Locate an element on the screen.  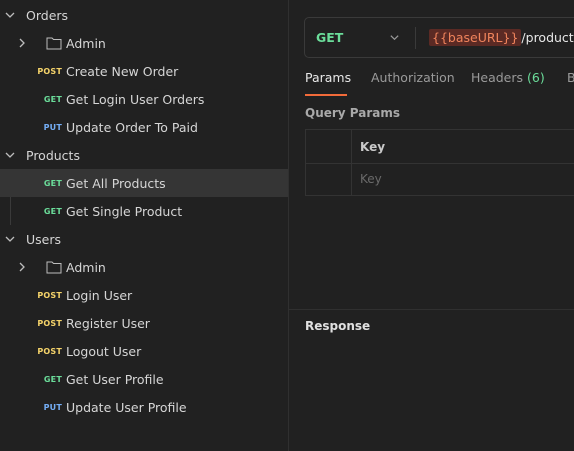
request-get-single-product: GET Get Single Product is located at coordinates (144, 211).